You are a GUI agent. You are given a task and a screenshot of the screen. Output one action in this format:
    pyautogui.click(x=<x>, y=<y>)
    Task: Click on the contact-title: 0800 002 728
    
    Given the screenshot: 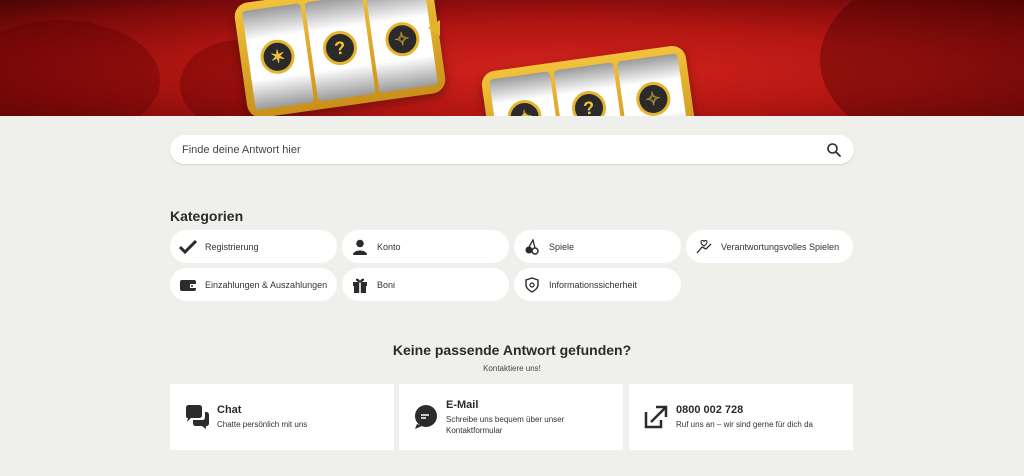 What is the action you would take?
    pyautogui.click(x=710, y=410)
    